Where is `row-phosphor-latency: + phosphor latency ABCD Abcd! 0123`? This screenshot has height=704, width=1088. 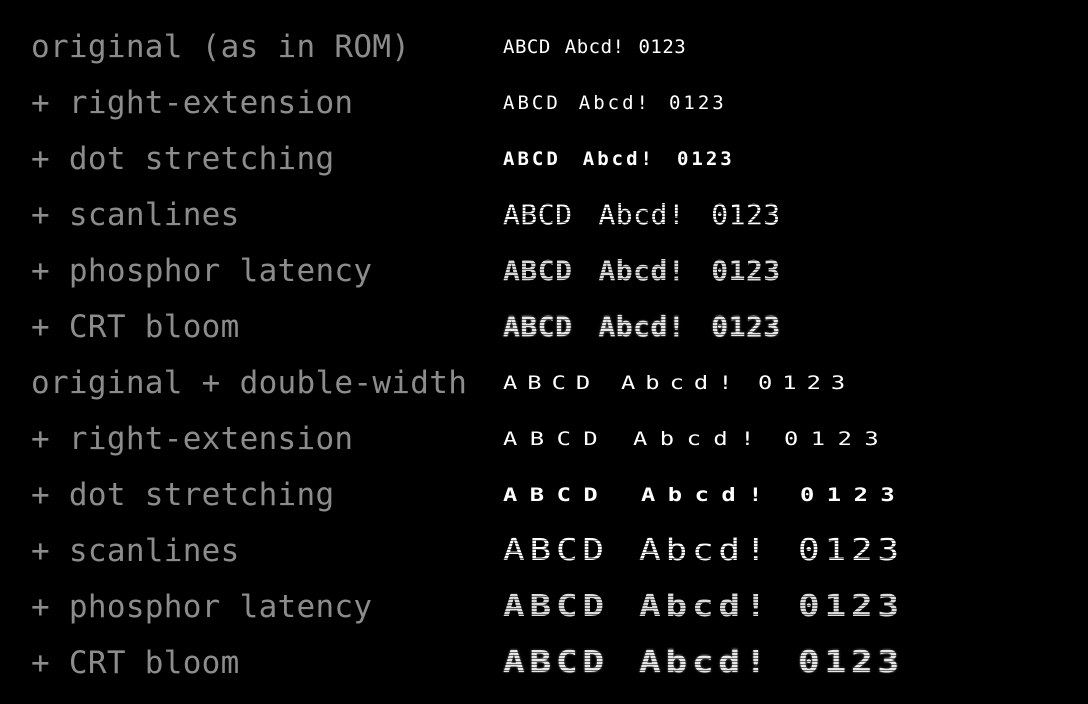 row-phosphor-latency: + phosphor latency ABCD Abcd! 0123 is located at coordinates (544, 271).